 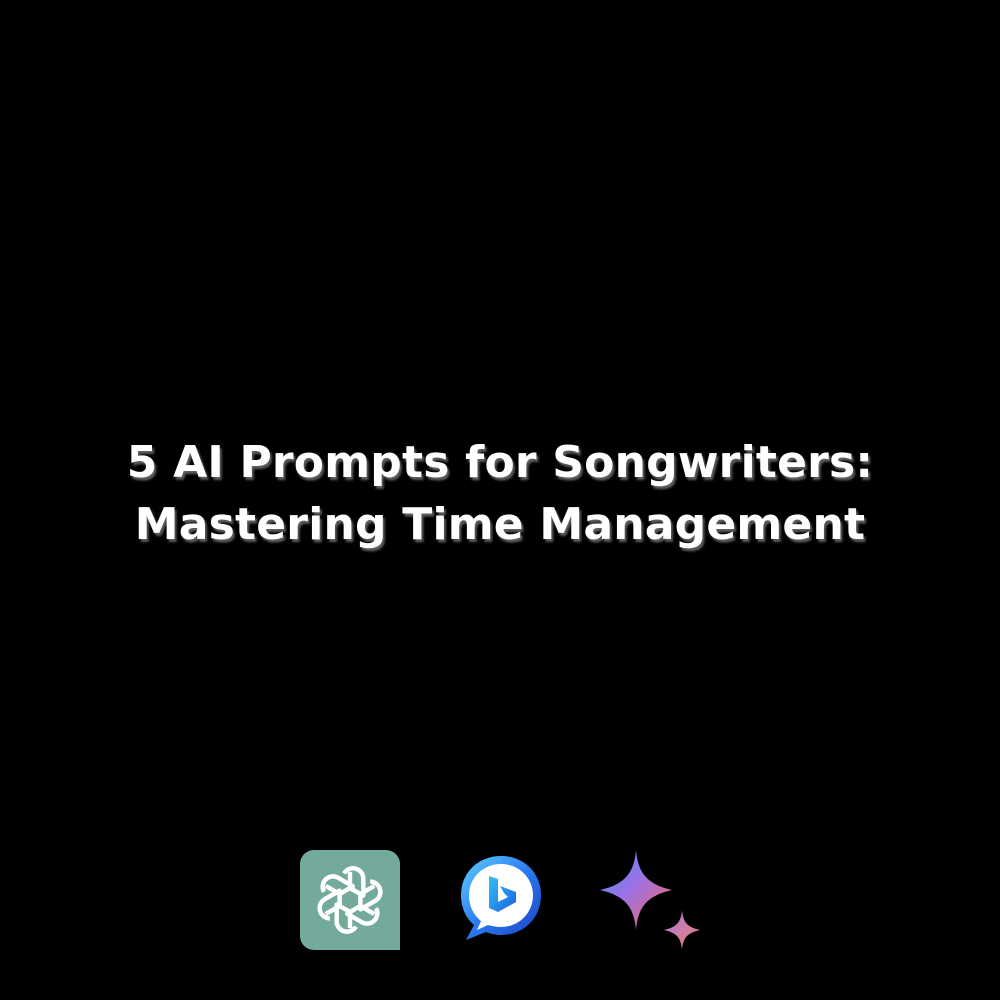 I want to click on headline-line-1: 5 AI Prompts for Songwriters:, so click(x=500, y=462).